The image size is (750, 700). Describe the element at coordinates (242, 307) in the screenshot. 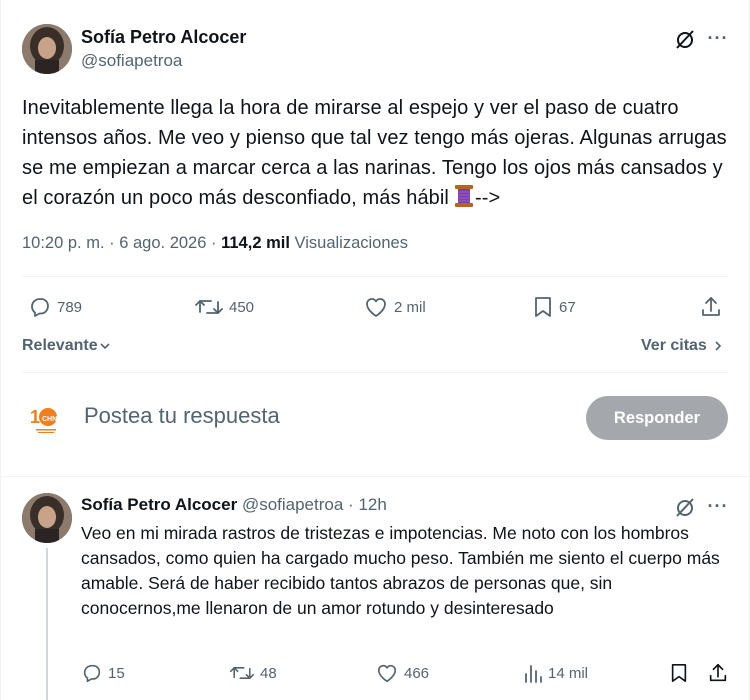

I see `repost-count: 450` at that location.